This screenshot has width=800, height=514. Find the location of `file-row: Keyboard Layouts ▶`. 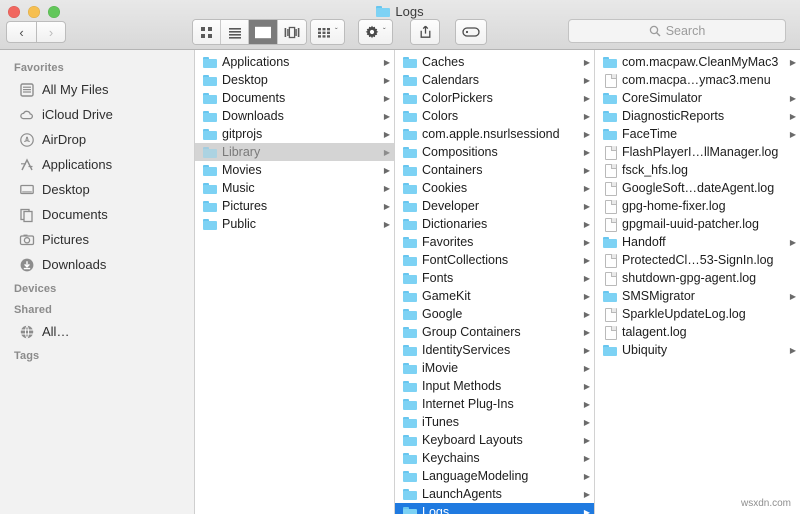

file-row: Keyboard Layouts ▶ is located at coordinates (494, 440).